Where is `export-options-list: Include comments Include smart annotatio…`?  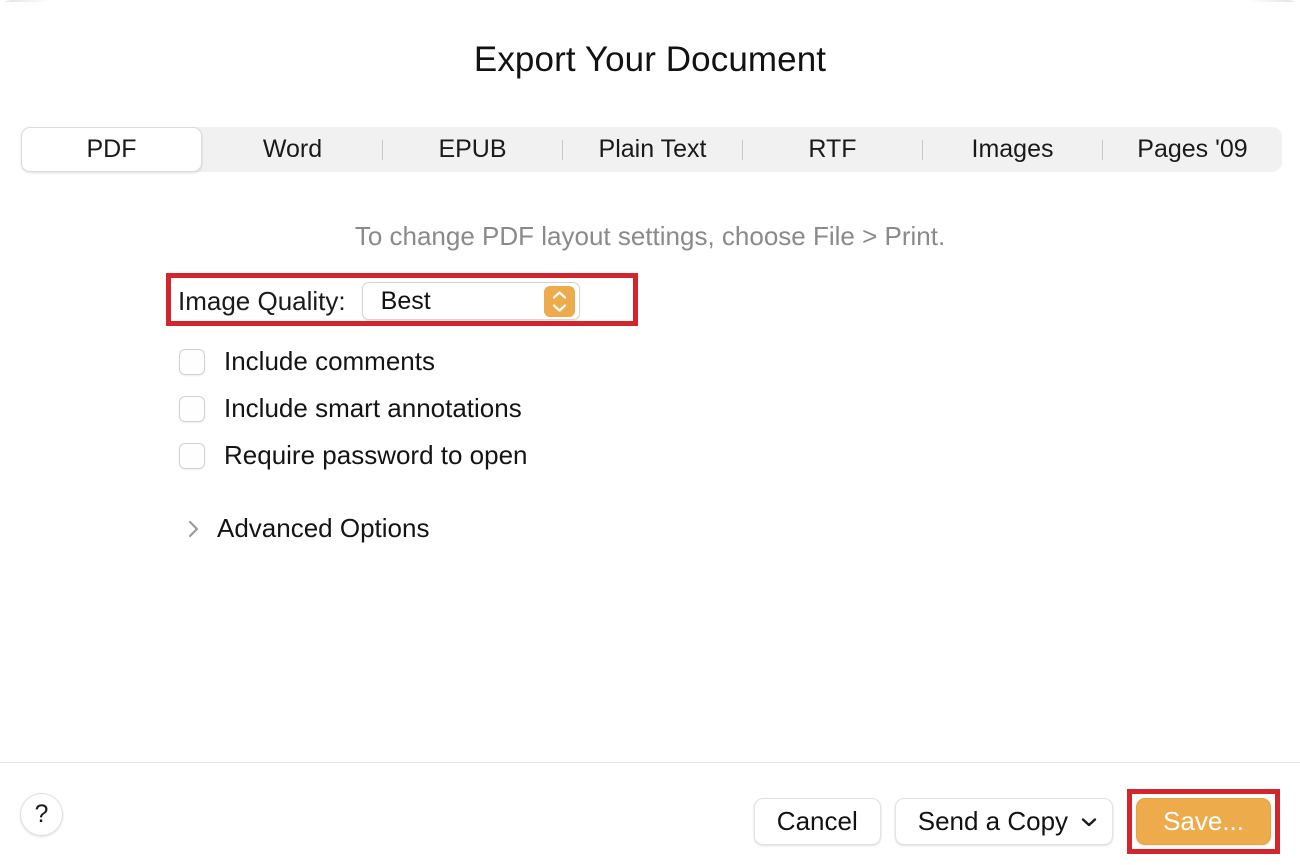
export-options-list: Include comments Include smart annotatio… is located at coordinates (353, 408).